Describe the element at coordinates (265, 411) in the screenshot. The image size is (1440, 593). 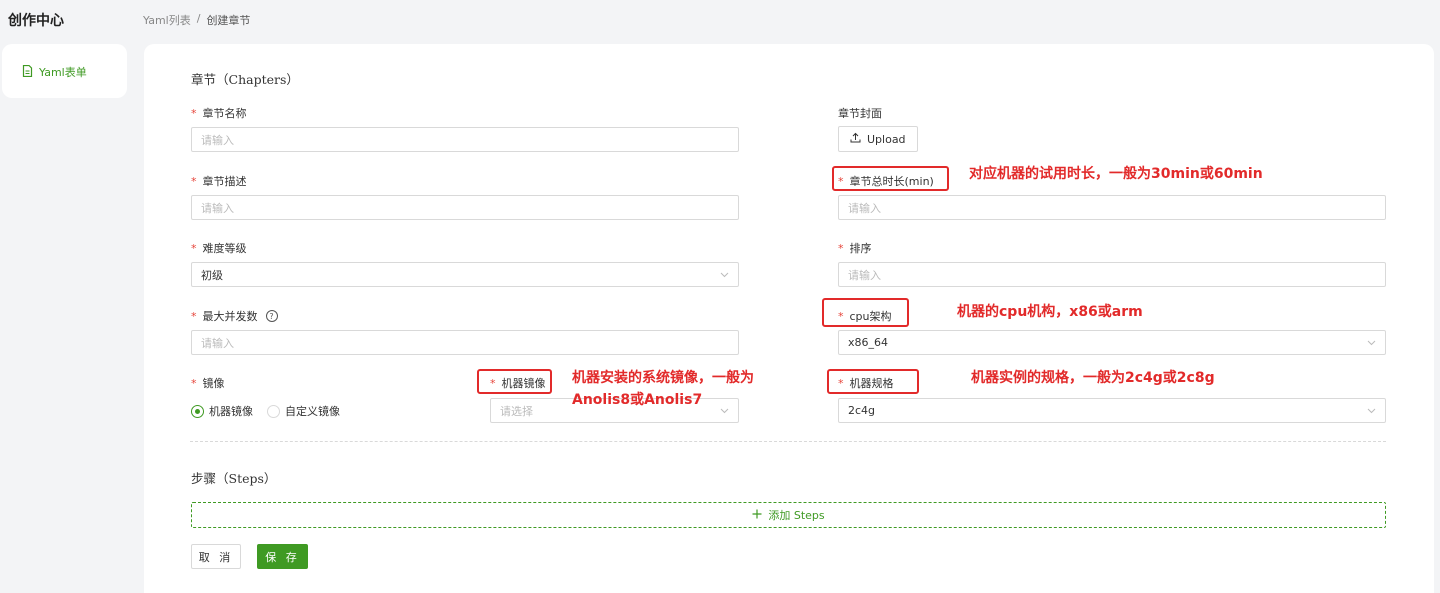
I see `image-radio-group: 机器镜像 自定义镜像` at that location.